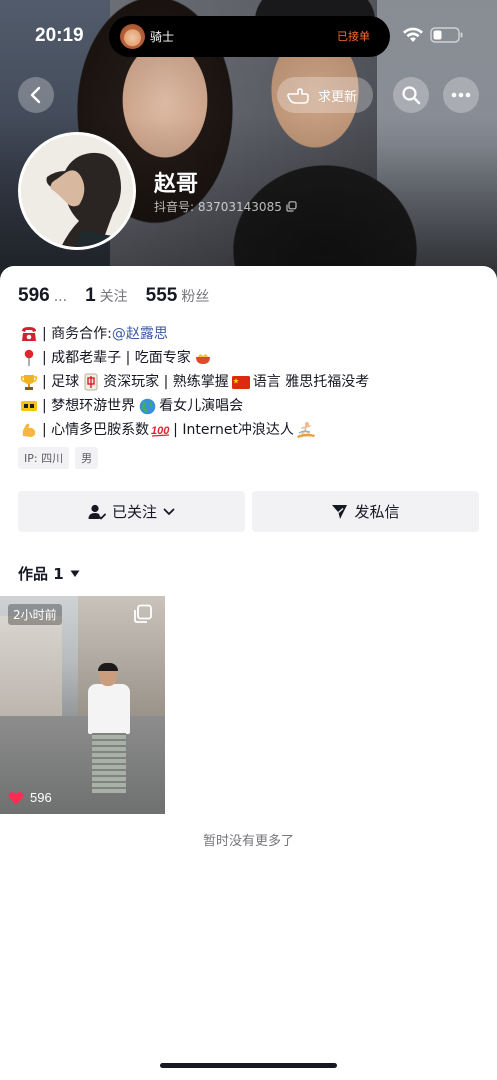  What do you see at coordinates (41, 797) in the screenshot?
I see `thumb-likes-count: 596` at bounding box center [41, 797].